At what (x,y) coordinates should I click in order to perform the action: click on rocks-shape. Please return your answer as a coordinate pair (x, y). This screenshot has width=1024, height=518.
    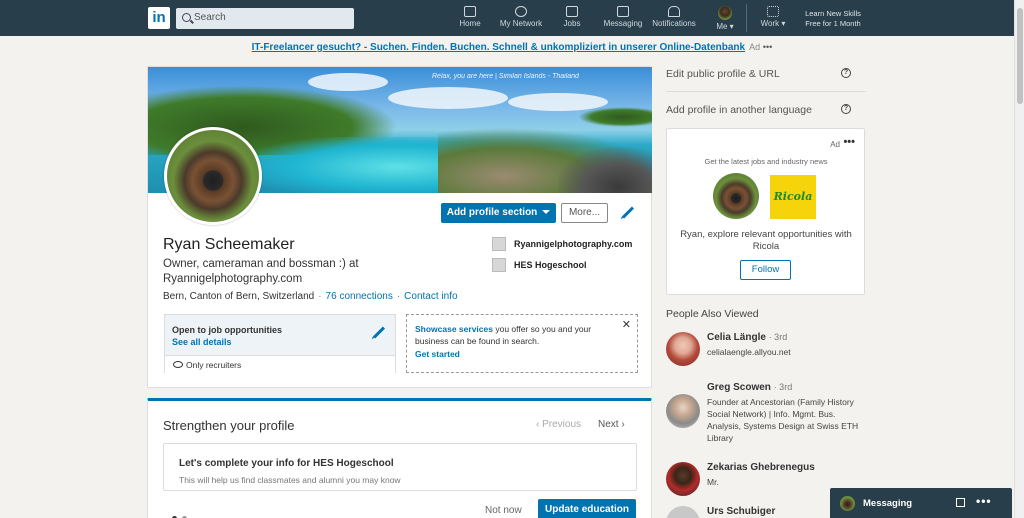
    Looking at the image, I should click on (605, 170).